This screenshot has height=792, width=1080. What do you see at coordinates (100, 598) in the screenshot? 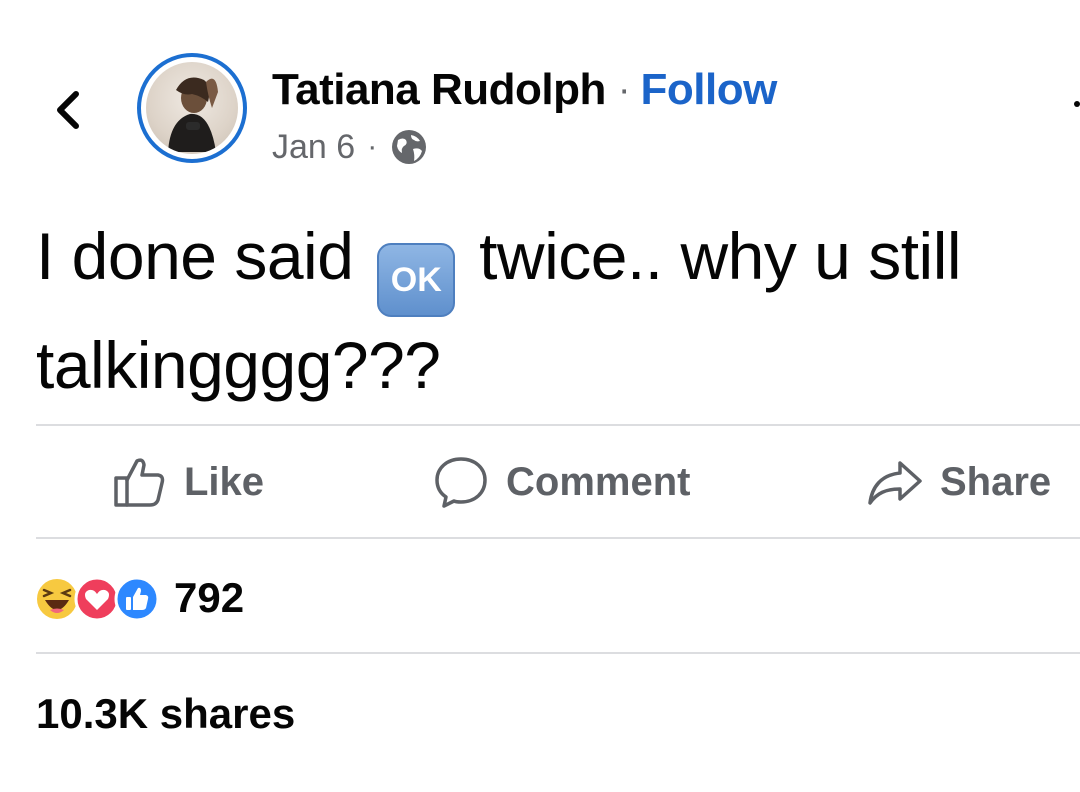
I see `reaction-icons` at bounding box center [100, 598].